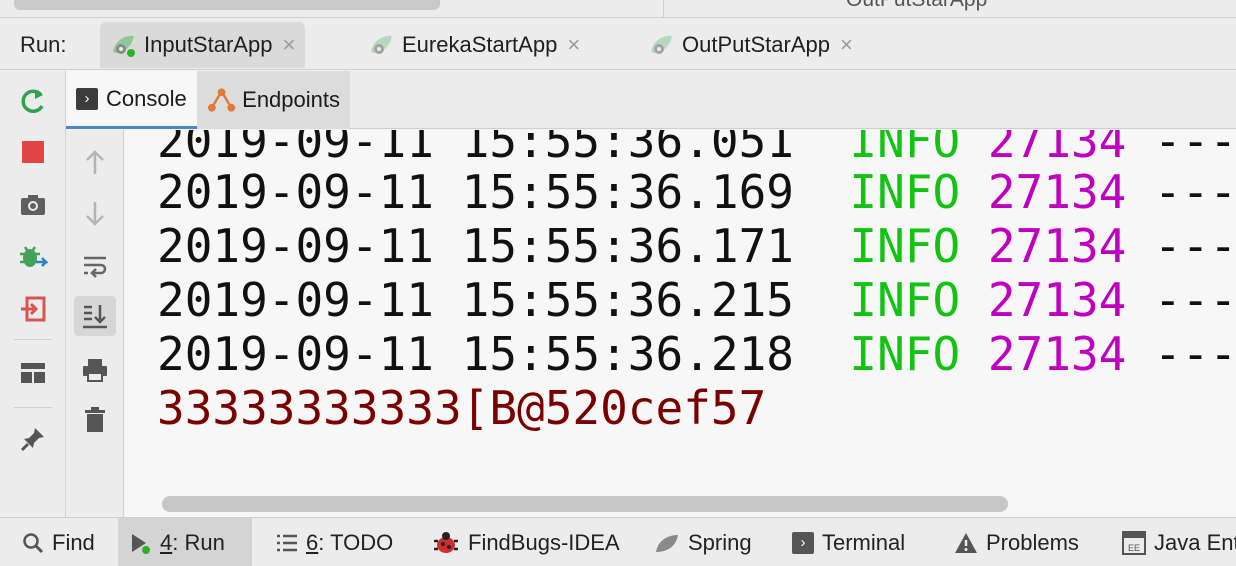 Image resolution: width=1236 pixels, height=566 pixels. I want to click on print-icon, so click(95, 370).